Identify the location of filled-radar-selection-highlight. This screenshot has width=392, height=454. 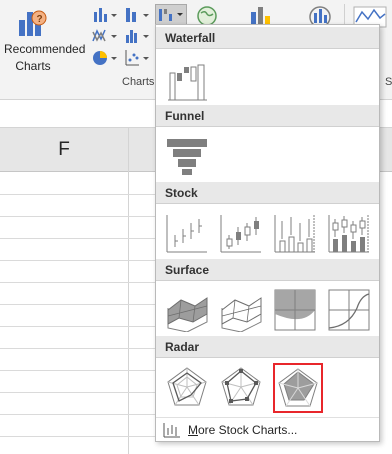
(298, 388).